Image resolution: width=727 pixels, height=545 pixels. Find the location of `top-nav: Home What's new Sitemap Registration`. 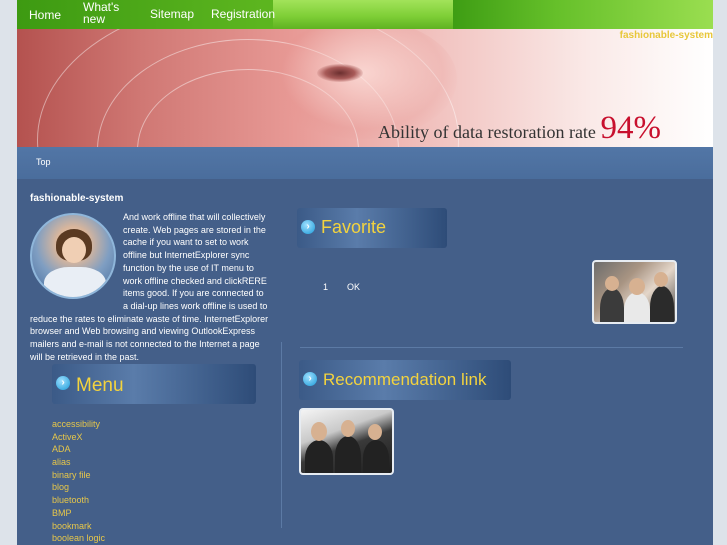

top-nav: Home What's new Sitemap Registration is located at coordinates (365, 14).